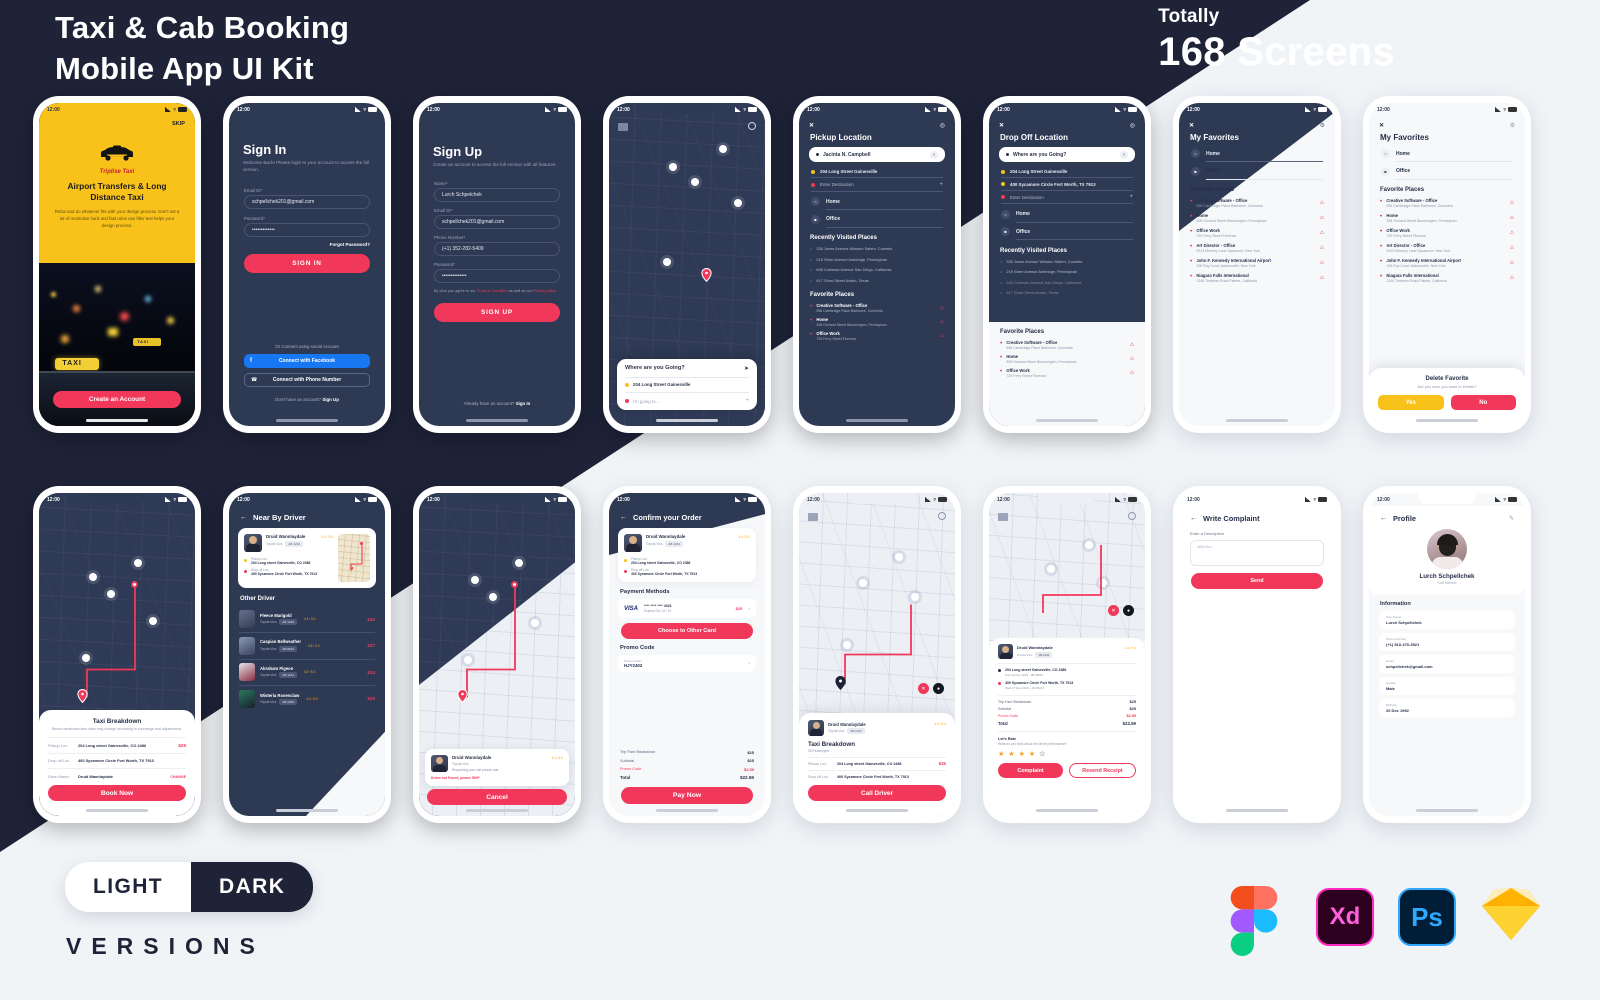  I want to click on send-button: Send, so click(1257, 581).